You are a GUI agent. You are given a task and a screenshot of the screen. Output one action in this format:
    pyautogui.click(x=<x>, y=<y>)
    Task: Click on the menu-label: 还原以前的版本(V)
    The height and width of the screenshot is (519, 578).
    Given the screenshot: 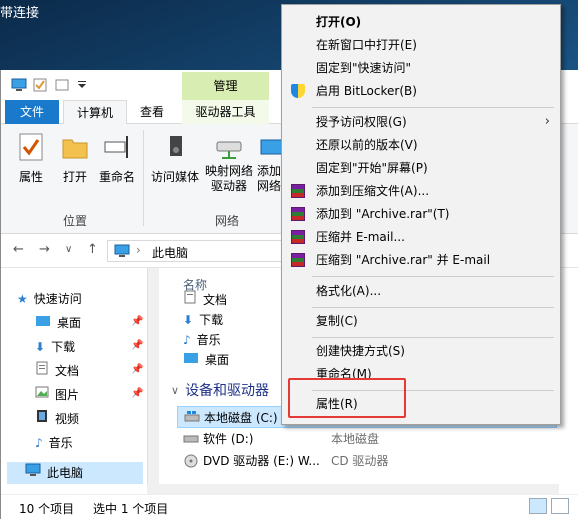 What is the action you would take?
    pyautogui.click(x=367, y=145)
    